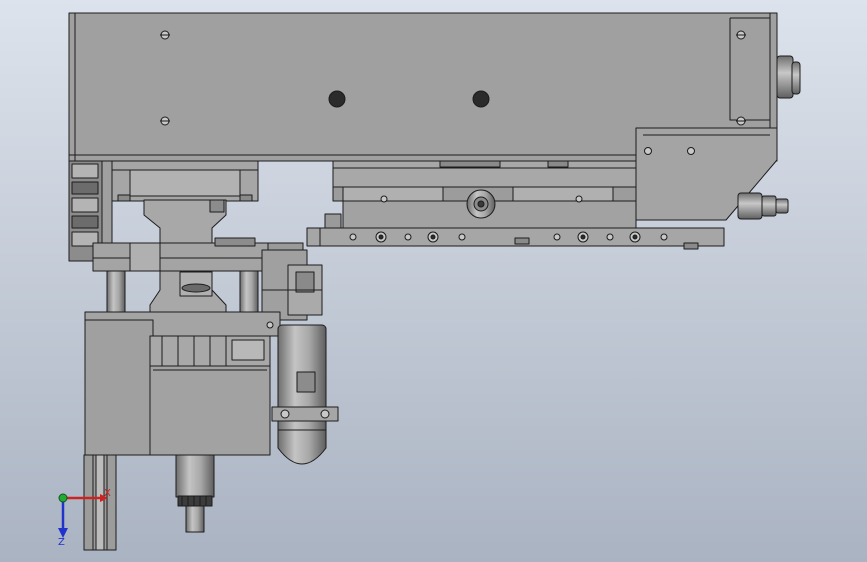 The width and height of the screenshot is (867, 562). Describe the element at coordinates (185, 181) in the screenshot. I see `upper-mount-block` at that location.